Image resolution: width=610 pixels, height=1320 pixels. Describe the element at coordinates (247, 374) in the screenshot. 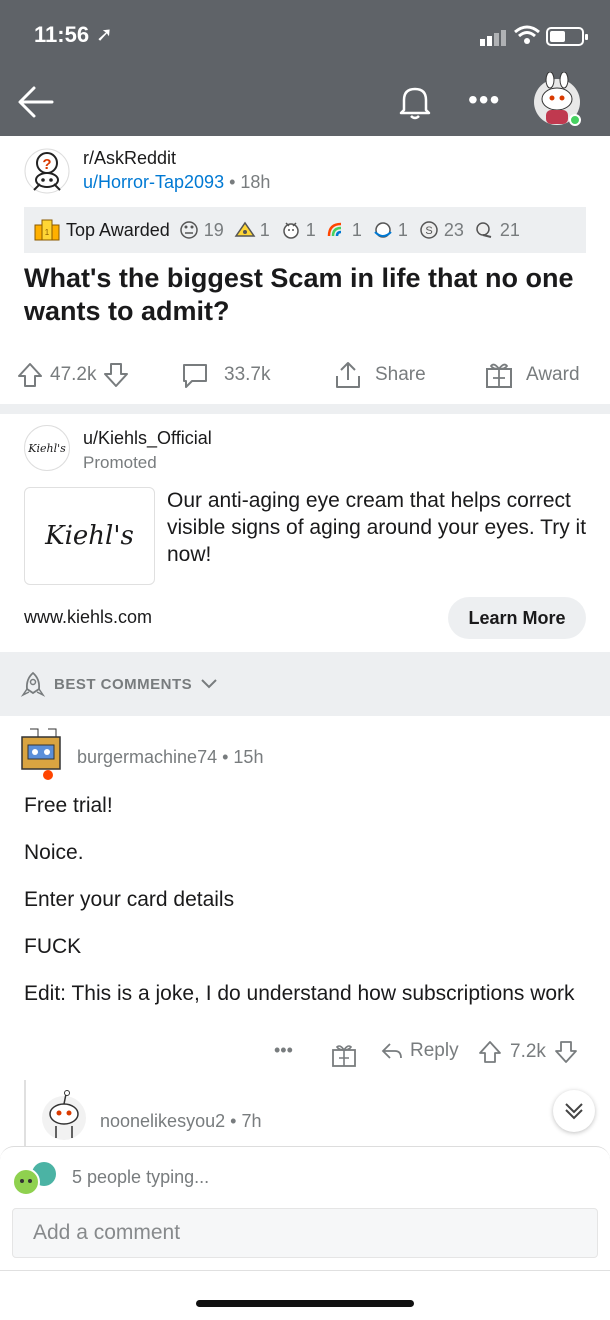

I see `comment-count: 33.7k` at that location.